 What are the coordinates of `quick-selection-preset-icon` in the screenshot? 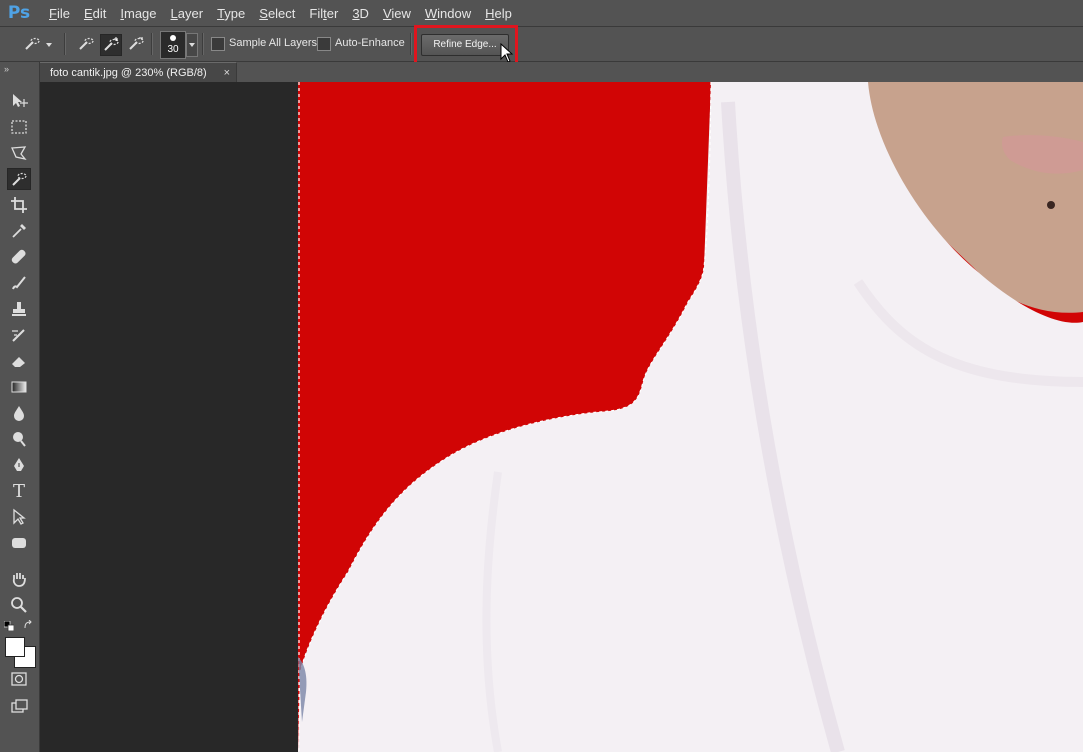 It's located at (32, 44).